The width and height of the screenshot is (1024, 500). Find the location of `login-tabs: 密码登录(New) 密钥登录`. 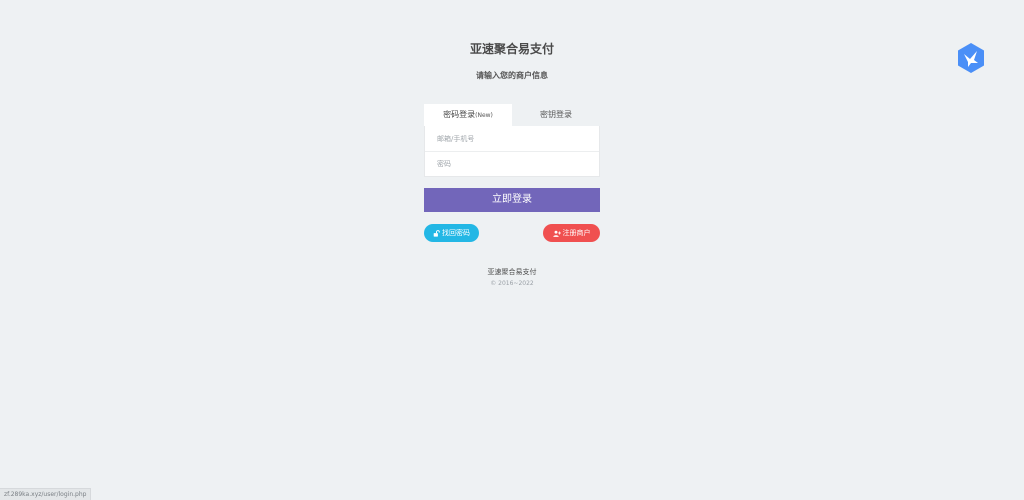

login-tabs: 密码登录(New) 密钥登录 is located at coordinates (512, 115).